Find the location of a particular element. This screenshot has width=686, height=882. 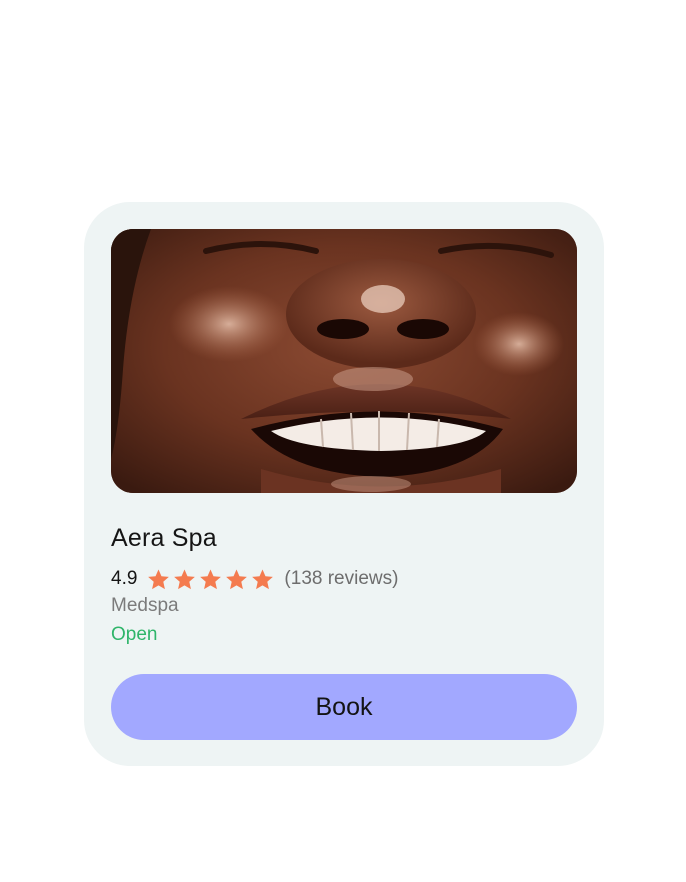

star-rating is located at coordinates (210, 579).